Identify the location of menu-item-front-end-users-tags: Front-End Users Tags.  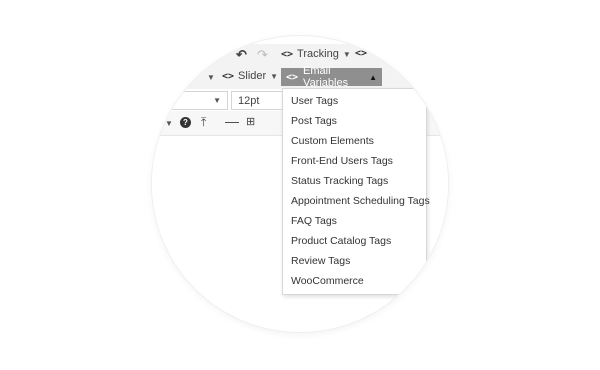
(342, 161).